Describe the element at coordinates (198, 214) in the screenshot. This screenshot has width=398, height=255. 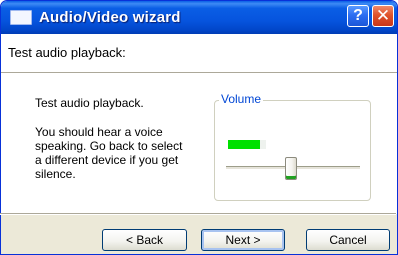
I see `footer-divider` at that location.